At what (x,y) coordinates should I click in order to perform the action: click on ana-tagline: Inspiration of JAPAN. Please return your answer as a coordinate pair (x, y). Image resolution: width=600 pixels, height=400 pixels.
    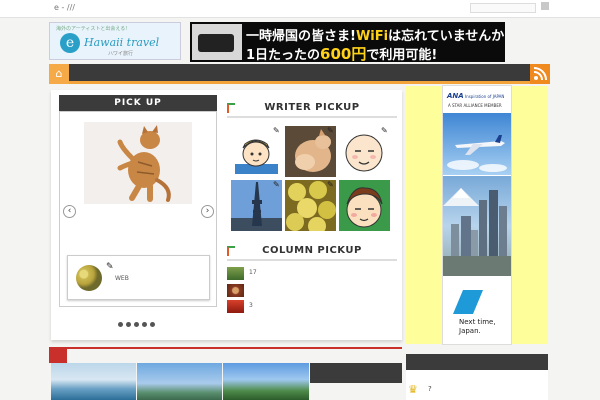
    Looking at the image, I should click on (485, 96).